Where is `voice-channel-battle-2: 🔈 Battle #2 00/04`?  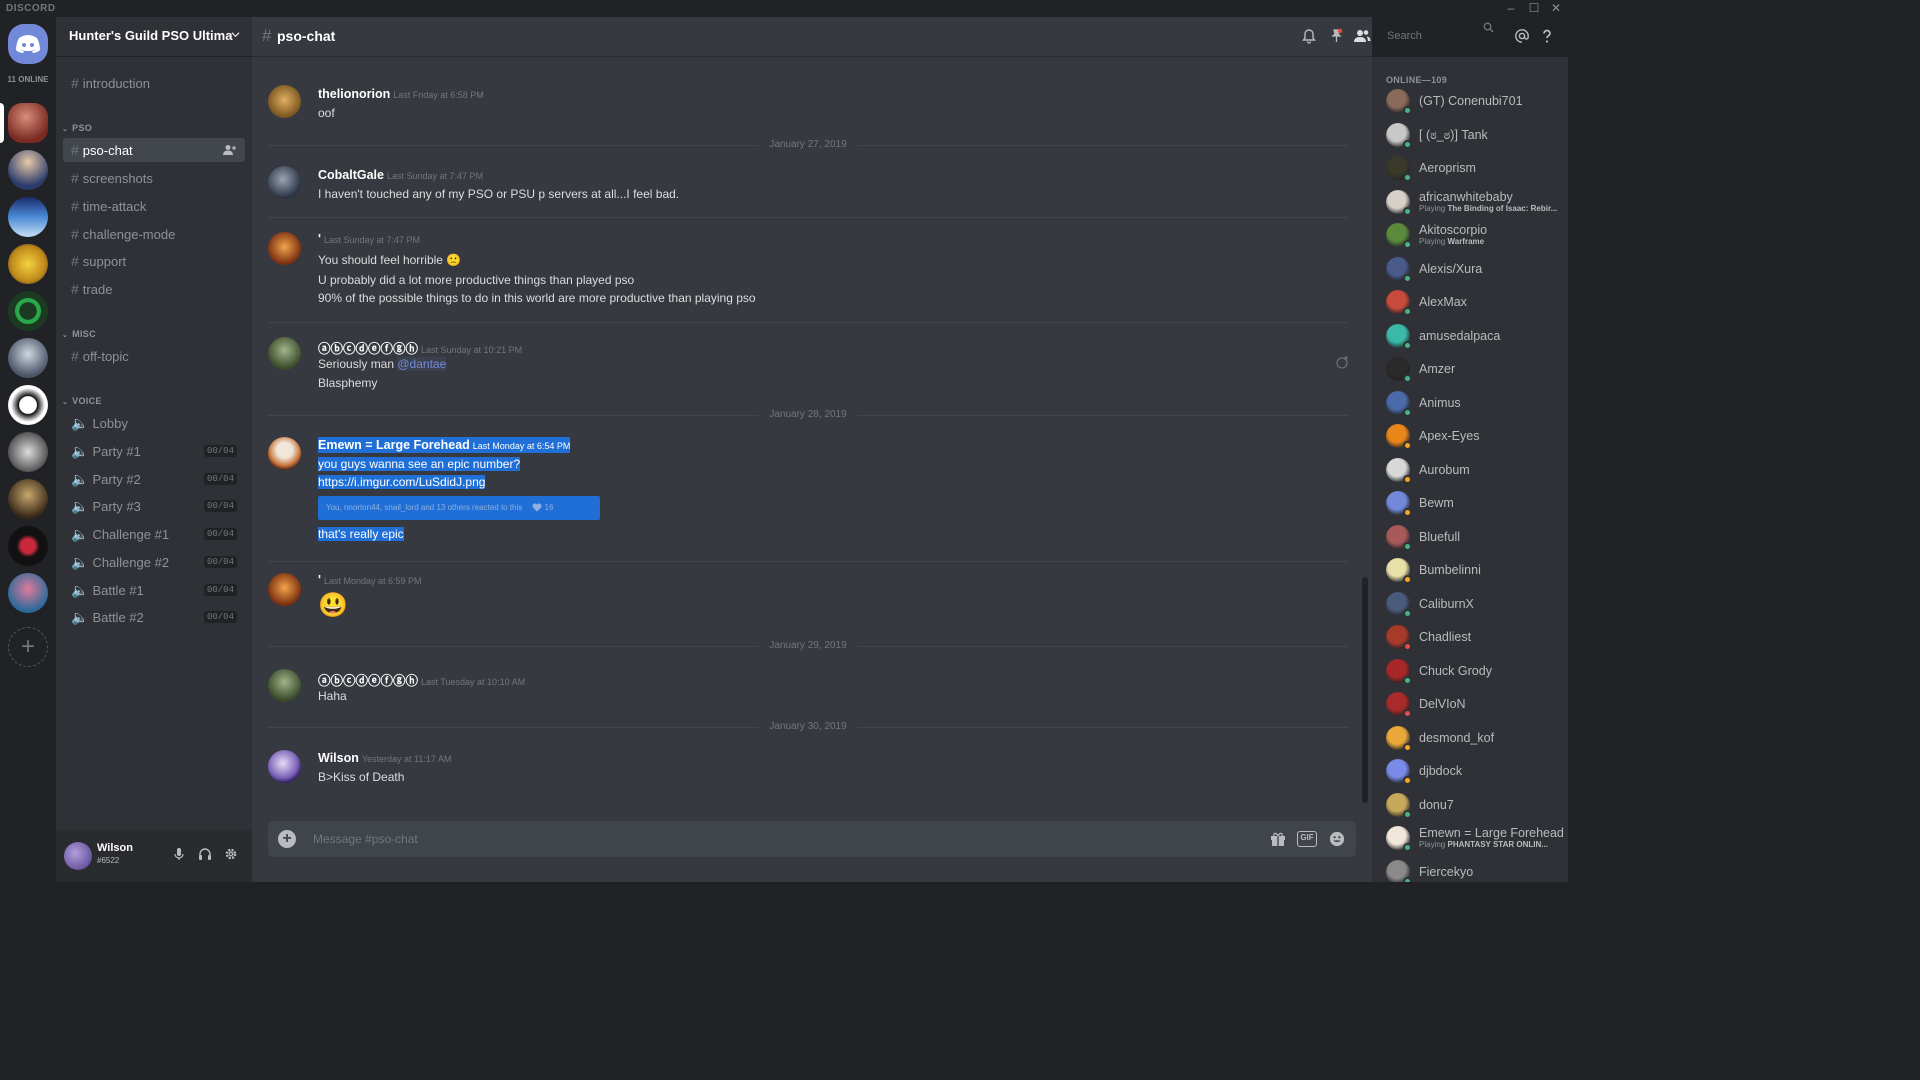
voice-channel-battle-2: 🔈 Battle #2 00/04 is located at coordinates (154, 617).